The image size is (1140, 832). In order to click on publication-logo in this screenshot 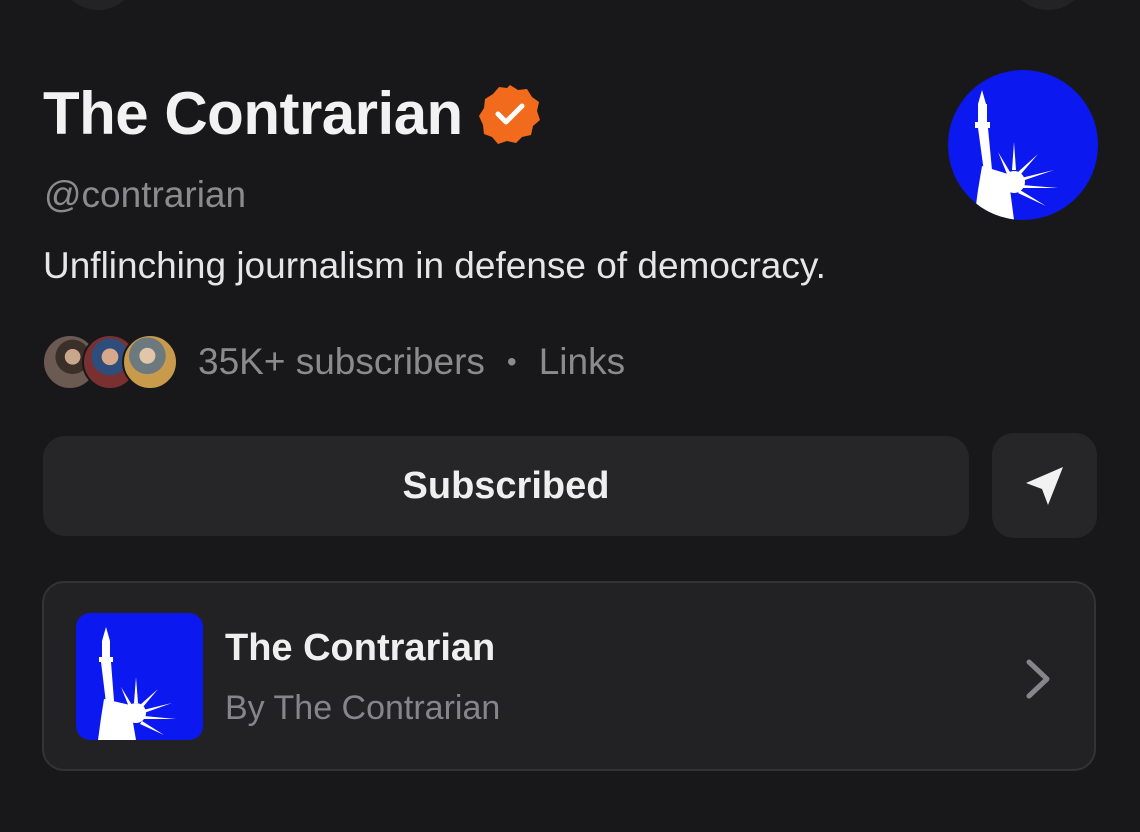, I will do `click(1023, 145)`.